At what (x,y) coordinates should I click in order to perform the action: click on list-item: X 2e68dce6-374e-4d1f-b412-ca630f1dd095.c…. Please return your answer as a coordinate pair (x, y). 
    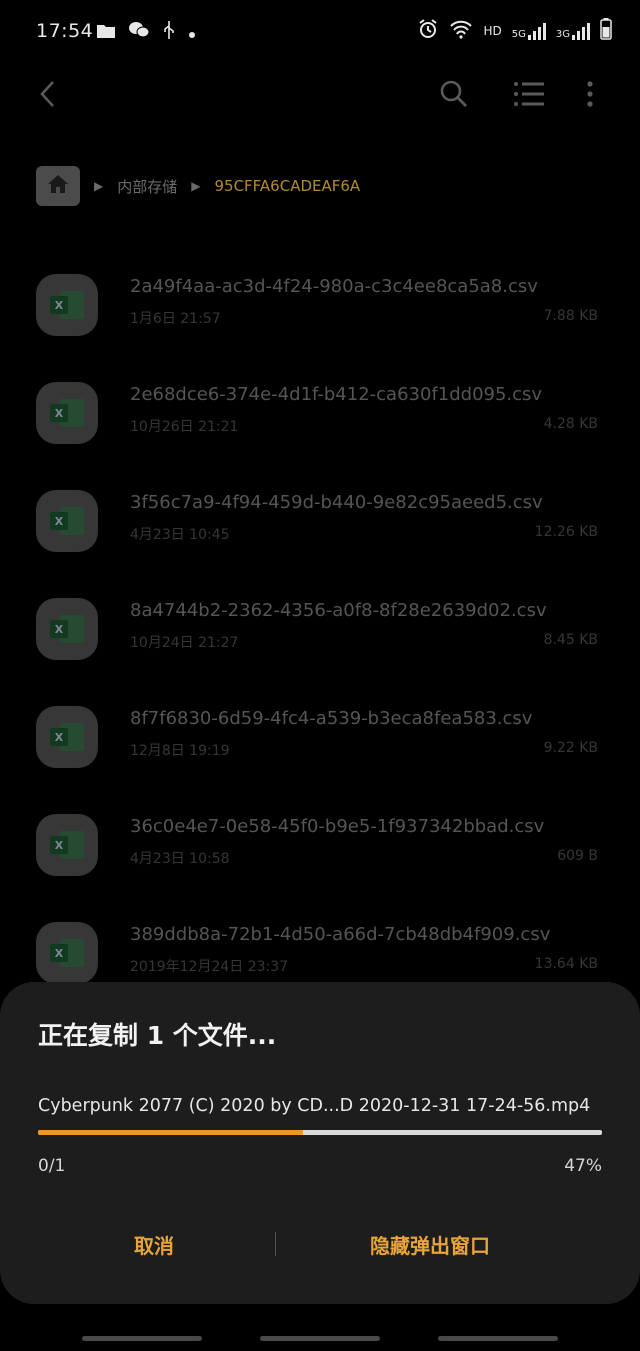
    Looking at the image, I should click on (320, 402).